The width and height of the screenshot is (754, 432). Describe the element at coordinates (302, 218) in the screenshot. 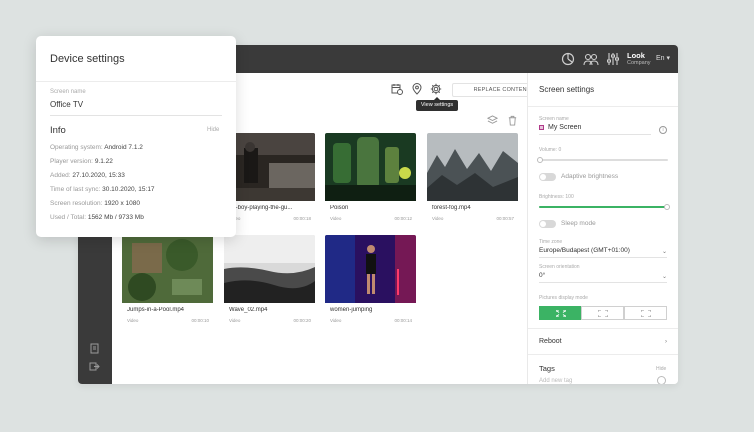

I see `media-duration: 00:00:18` at that location.